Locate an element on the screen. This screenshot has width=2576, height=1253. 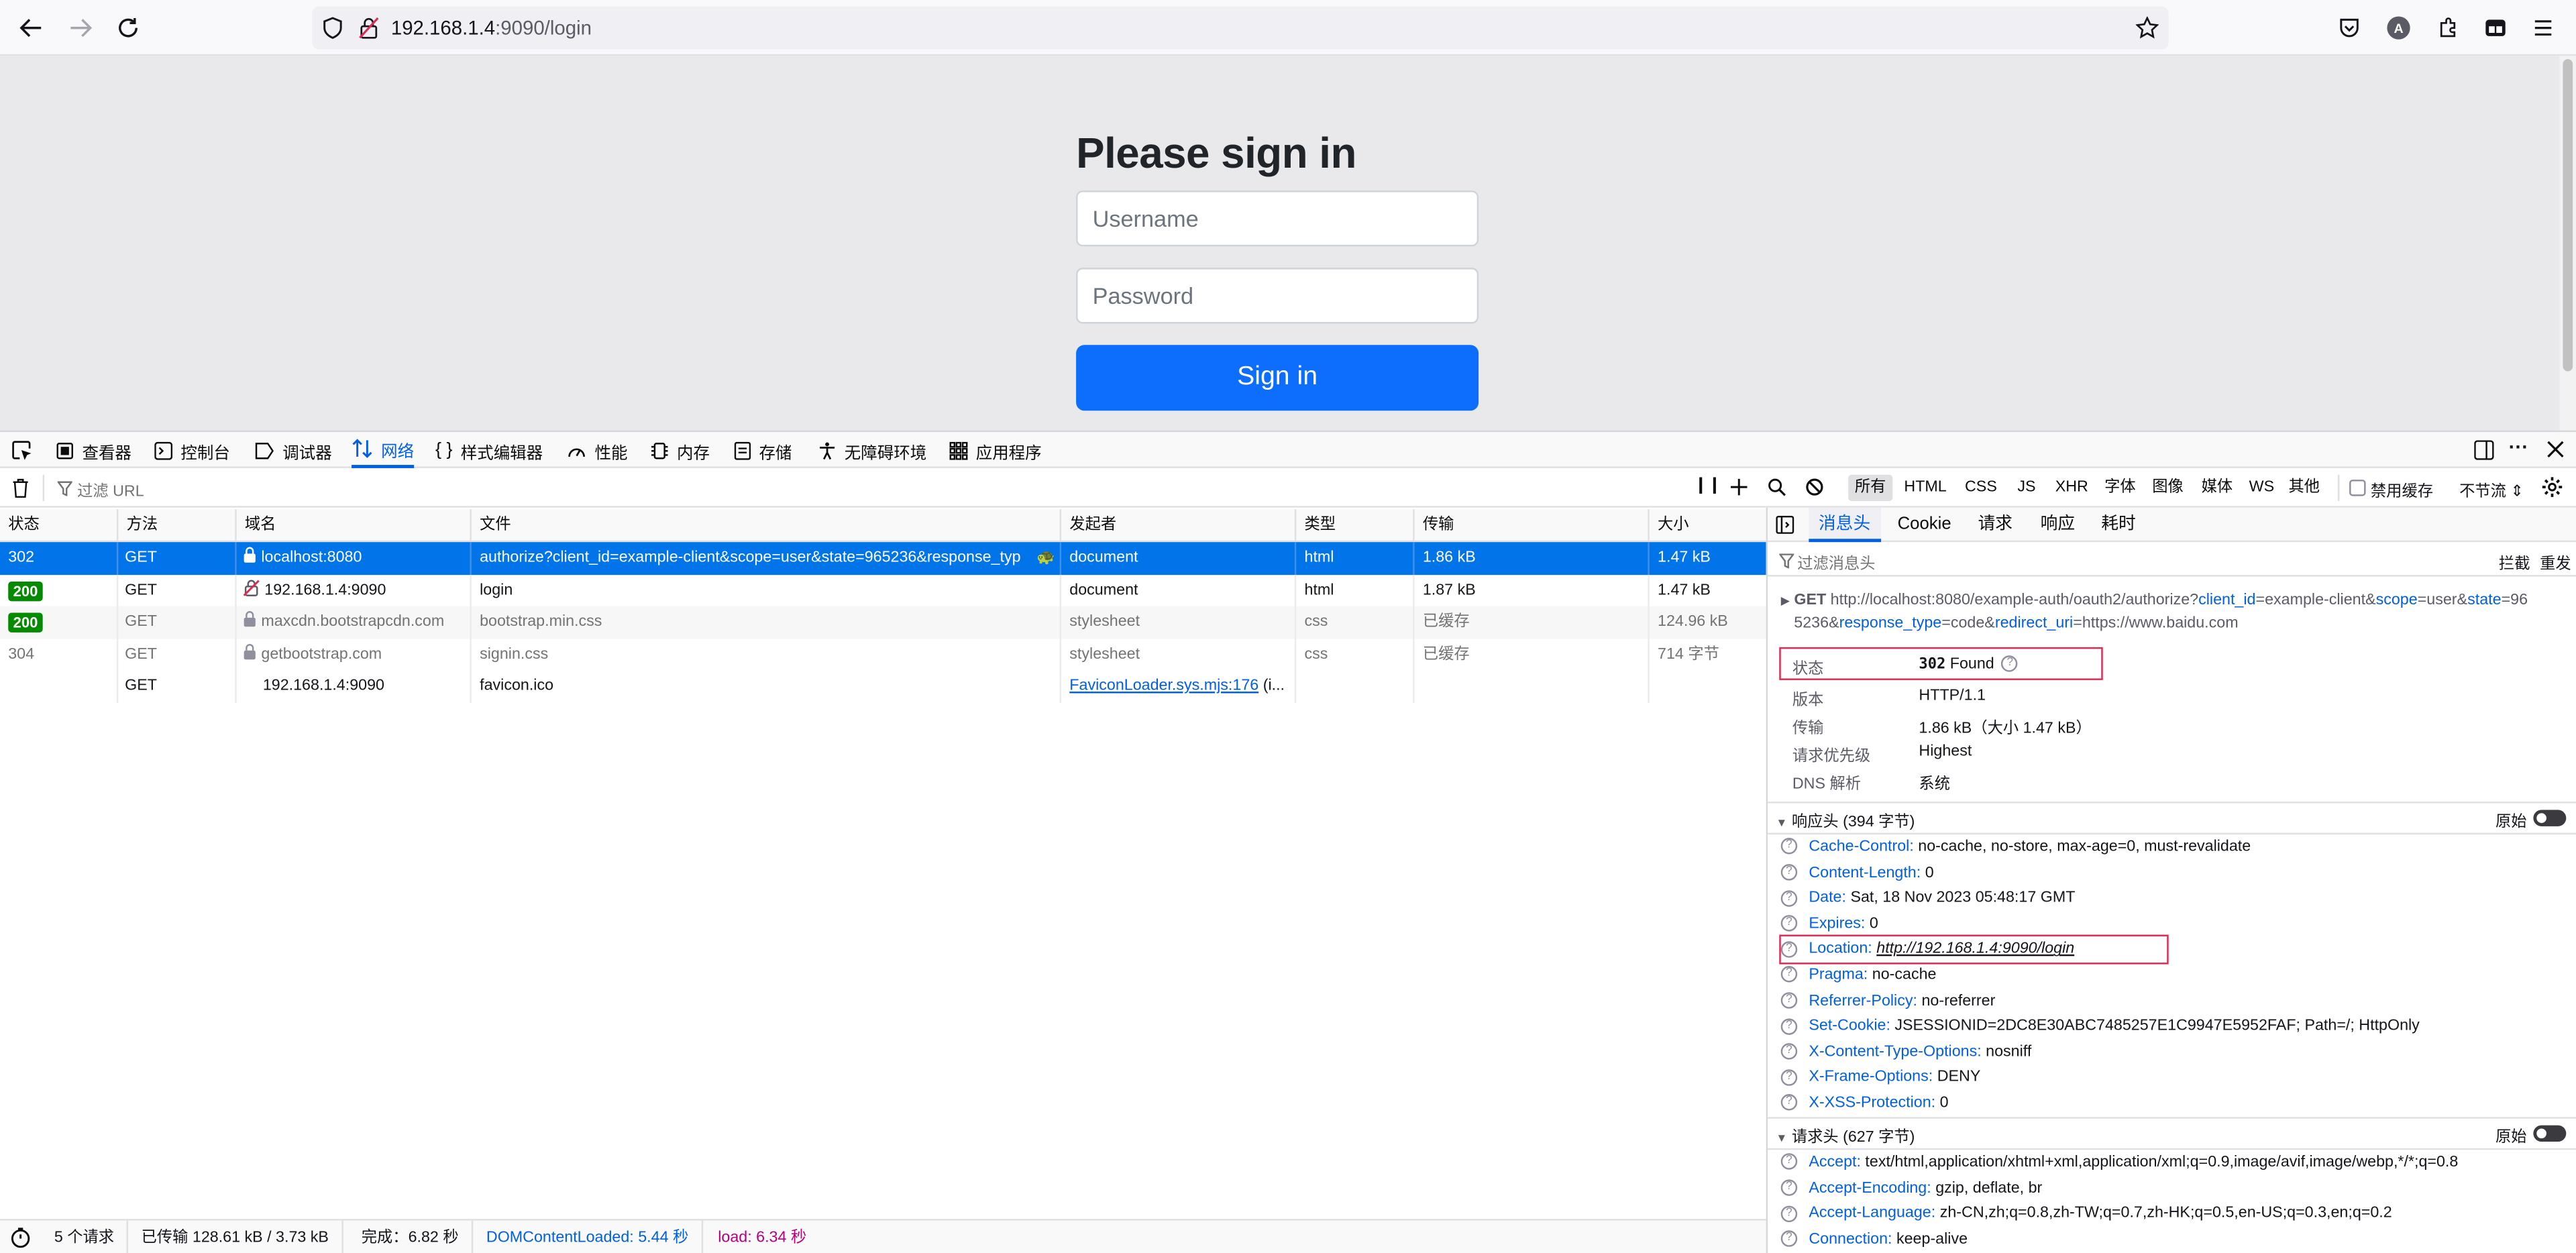
disable-cache-checkbox is located at coordinates (2357, 488).